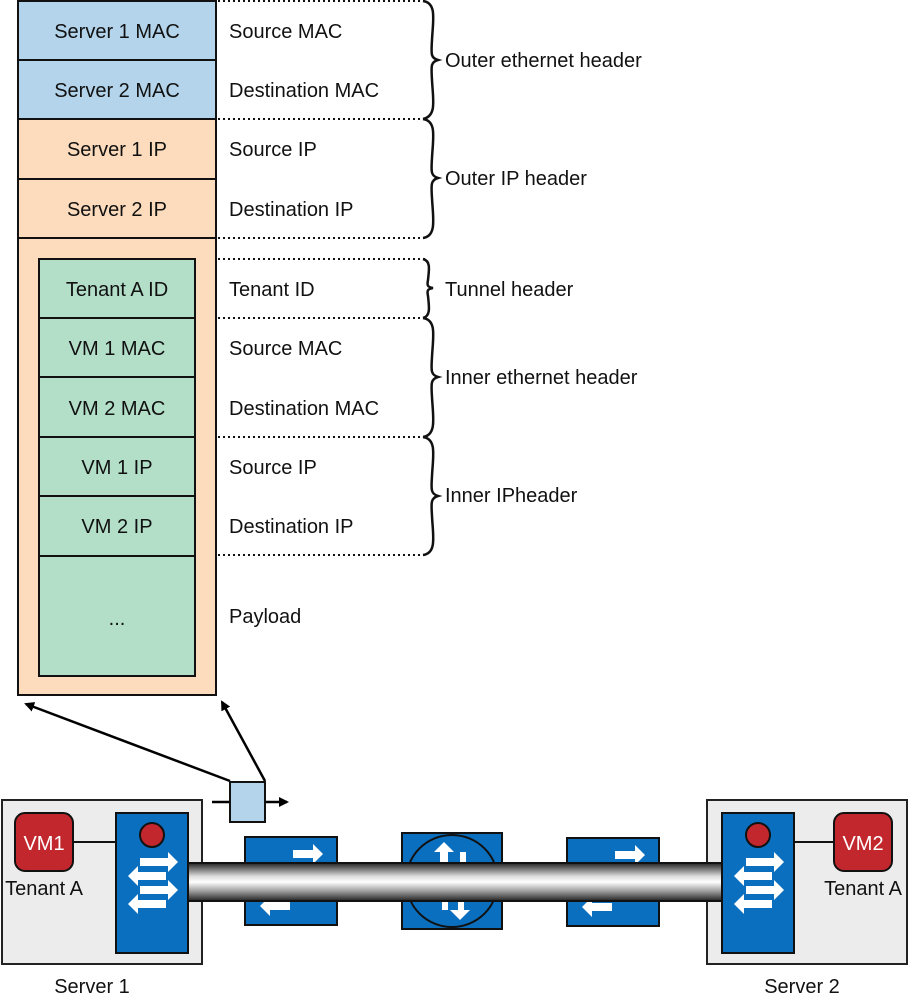 This screenshot has height=1000, width=910. What do you see at coordinates (432, 178) in the screenshot?
I see `brace-outer-ip` at bounding box center [432, 178].